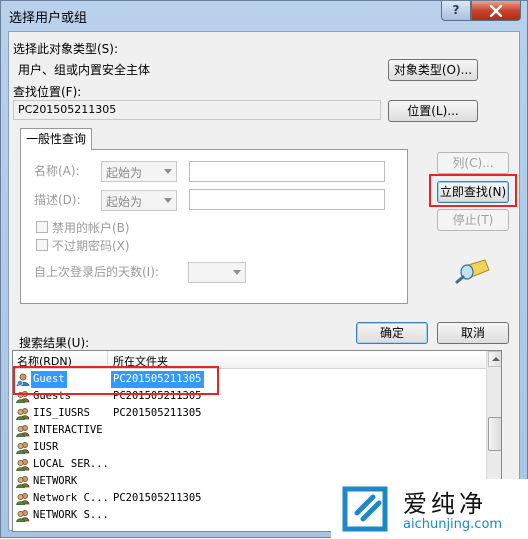 This screenshot has width=528, height=539. I want to click on column-header-name: 名称(RDN), so click(44, 361).